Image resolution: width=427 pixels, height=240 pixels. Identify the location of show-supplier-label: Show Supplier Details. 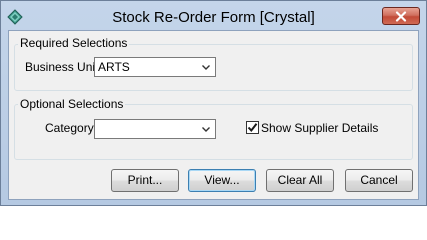
(319, 128).